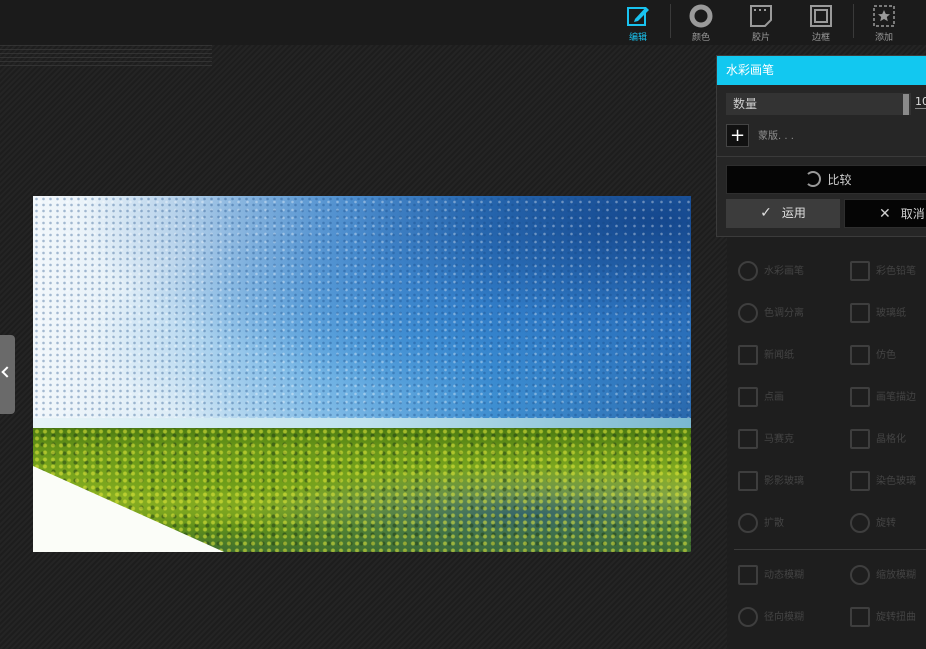 The height and width of the screenshot is (649, 926). Describe the element at coordinates (748, 313) in the screenshot. I see `posterize-icon` at that location.